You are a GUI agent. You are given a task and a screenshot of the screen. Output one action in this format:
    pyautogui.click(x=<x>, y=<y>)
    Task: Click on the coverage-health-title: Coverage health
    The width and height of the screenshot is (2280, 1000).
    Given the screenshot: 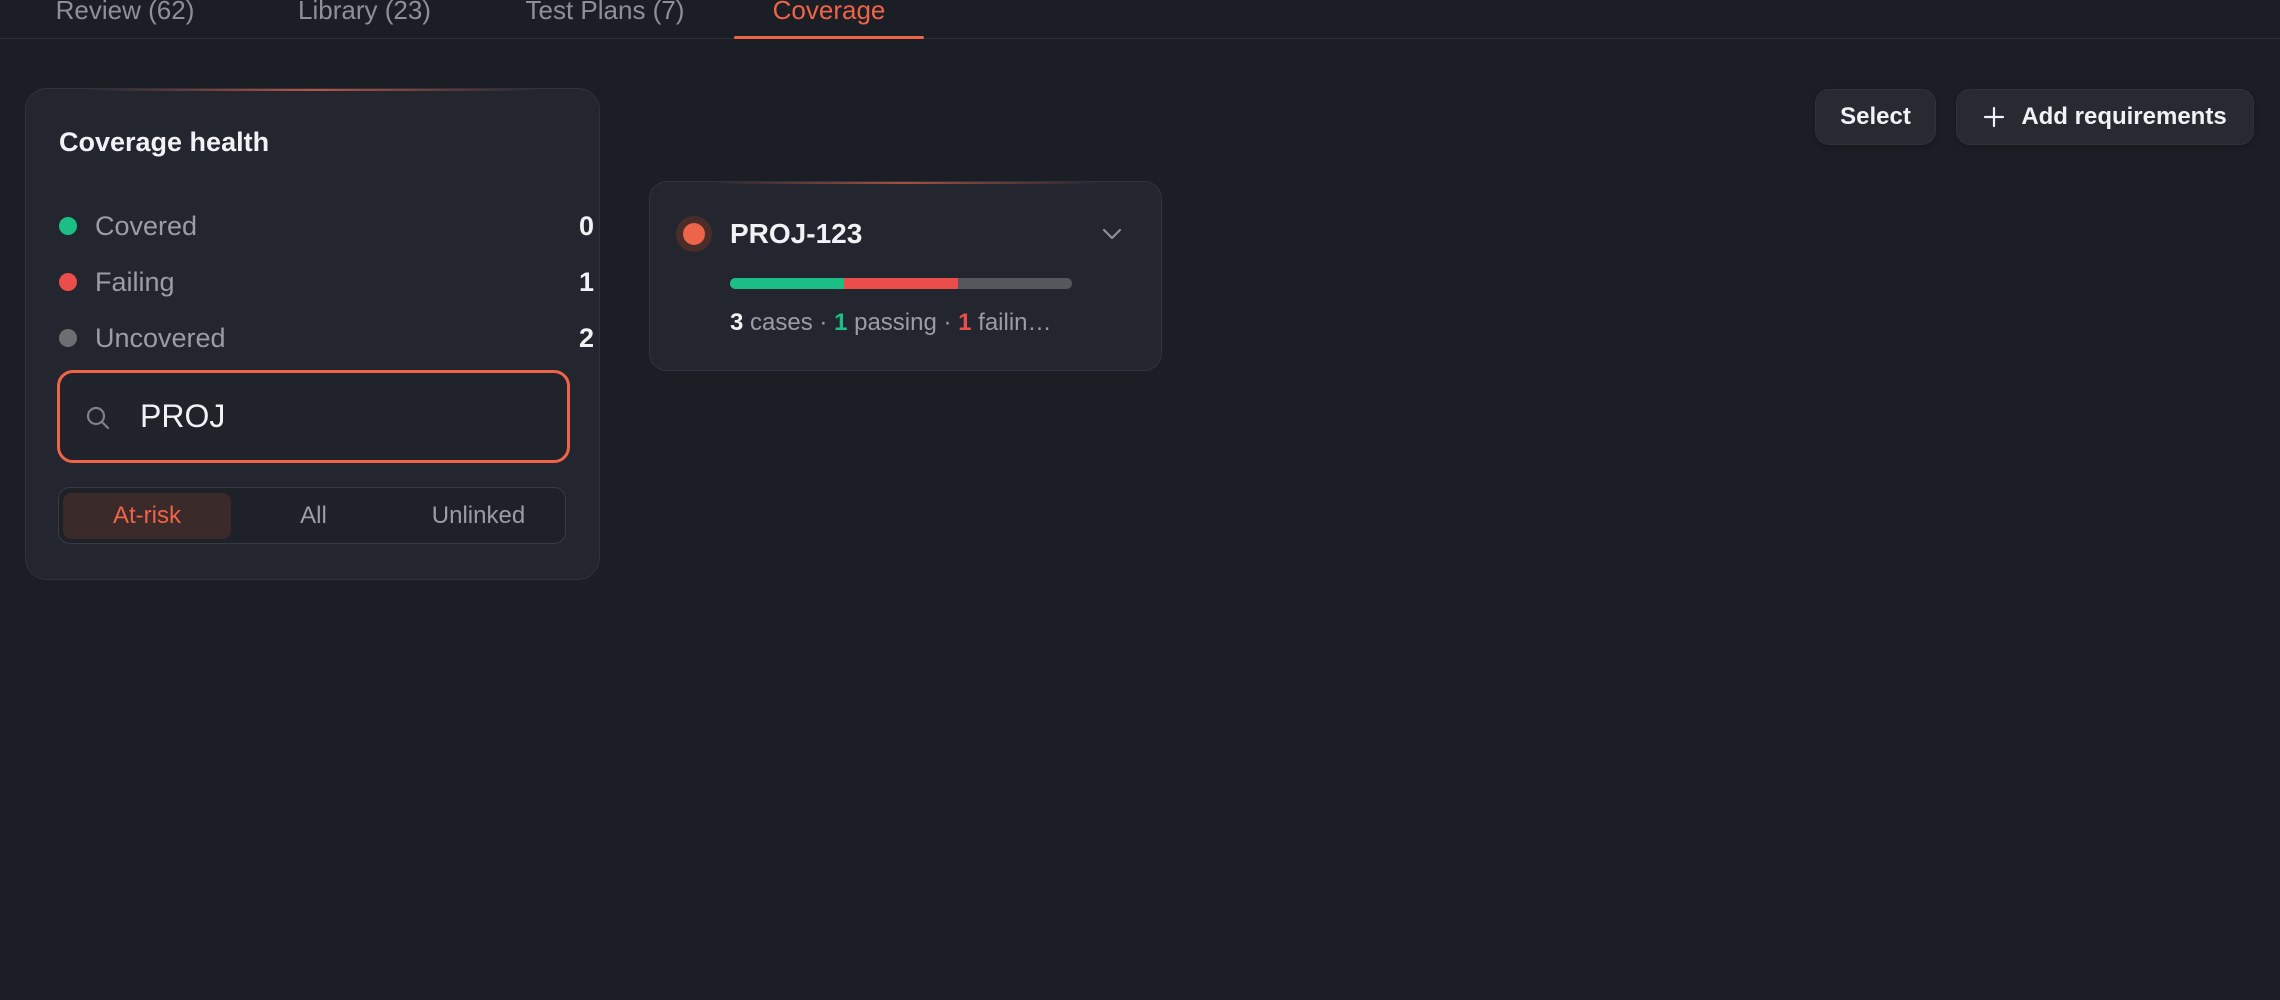 What is the action you would take?
    pyautogui.click(x=164, y=142)
    